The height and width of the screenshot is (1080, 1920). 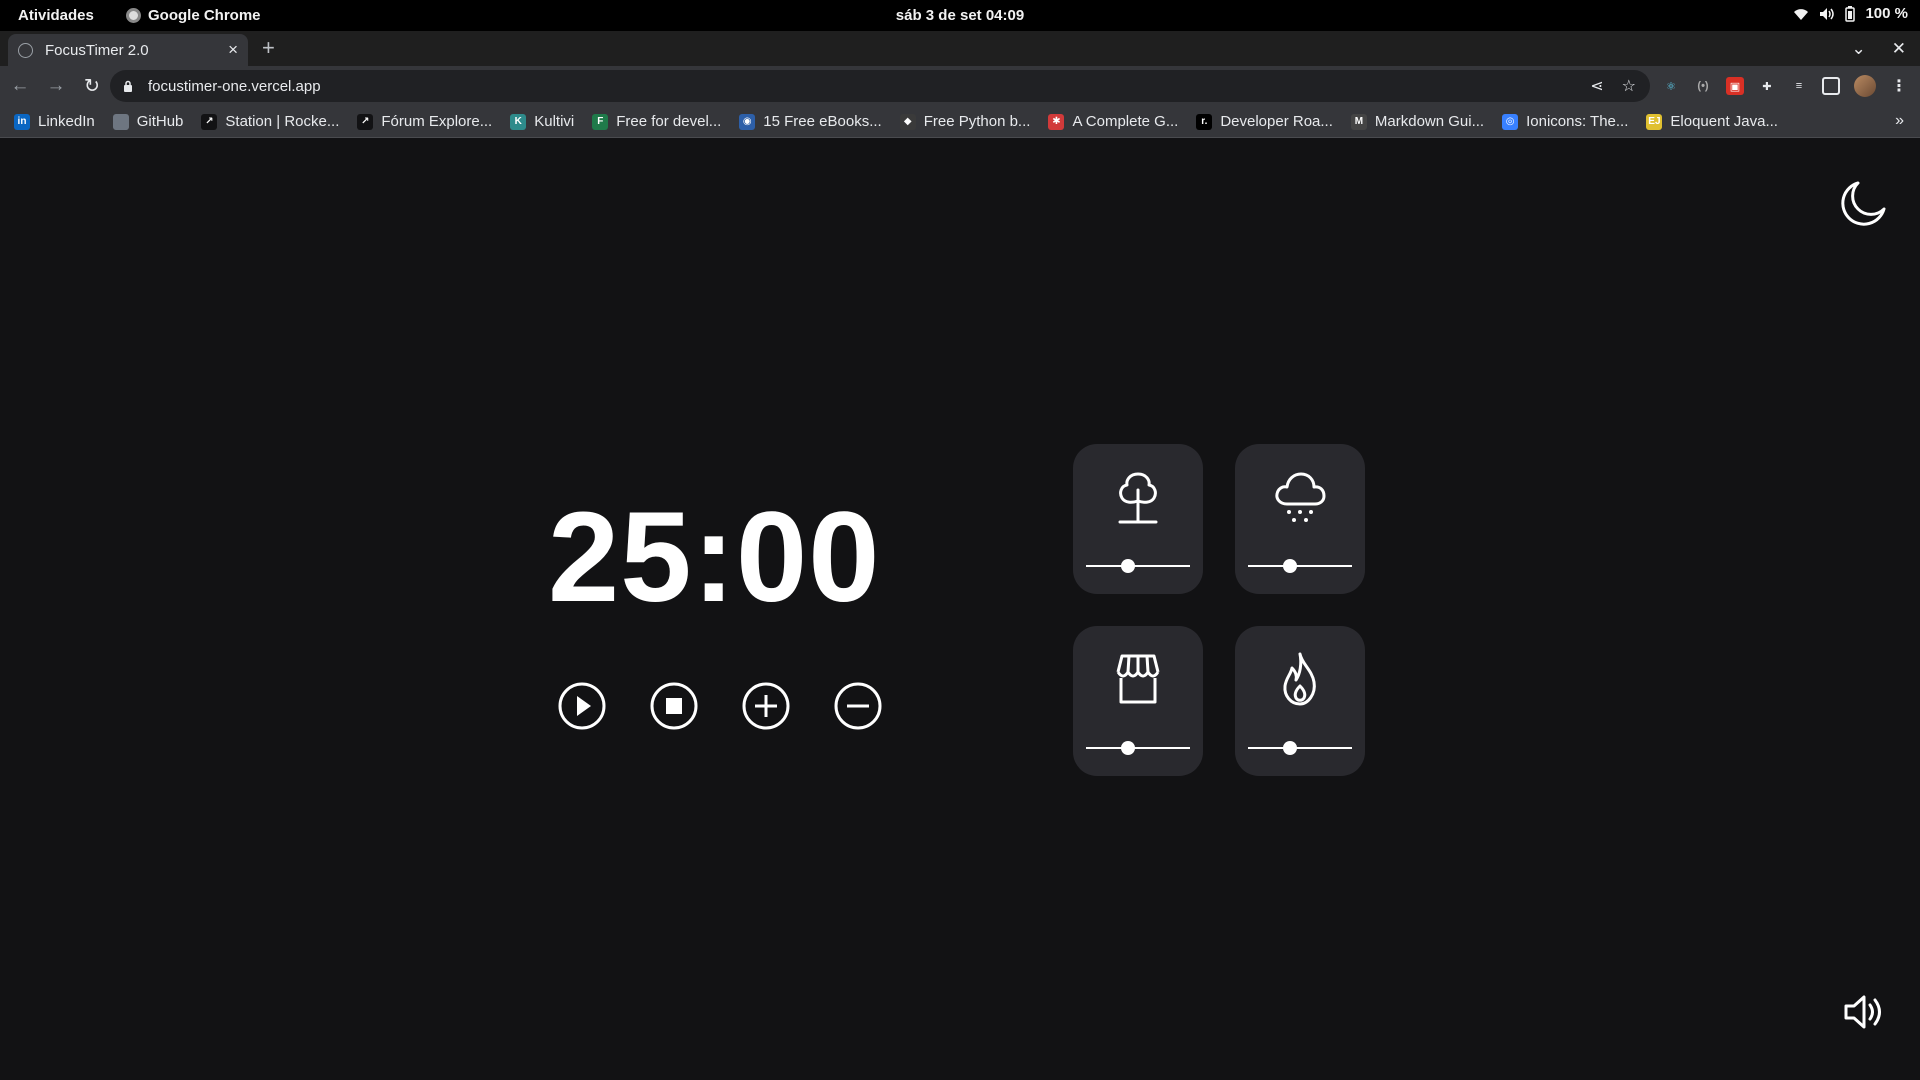 I want to click on stop-button, so click(x=674, y=706).